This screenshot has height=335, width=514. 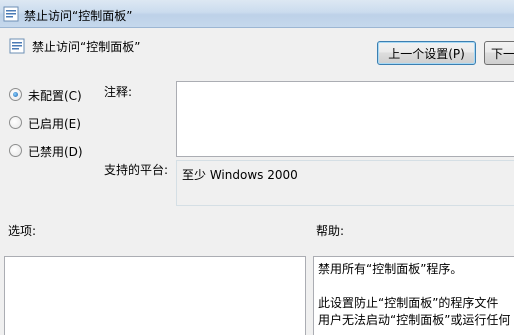 I want to click on radio-label-disabled: 已禁用(D), so click(x=55, y=151).